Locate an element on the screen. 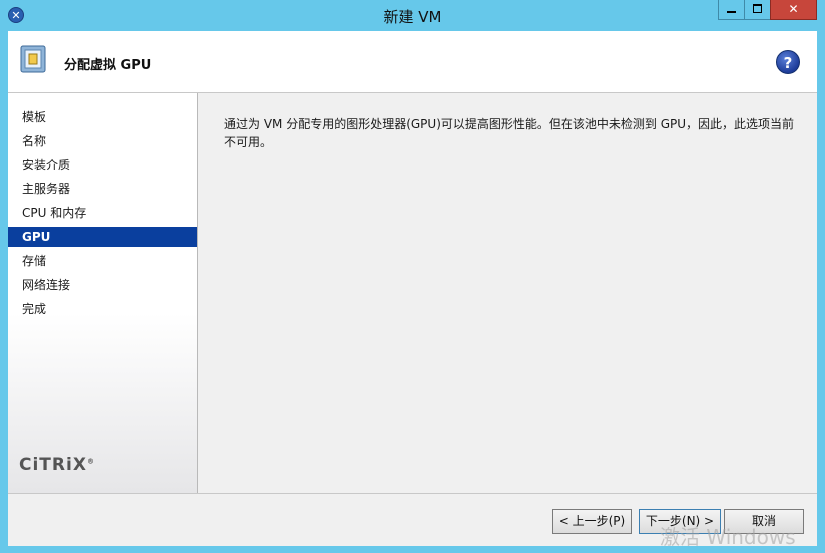 The image size is (825, 553). sidebar-item-networking: 网络连接 is located at coordinates (102, 285).